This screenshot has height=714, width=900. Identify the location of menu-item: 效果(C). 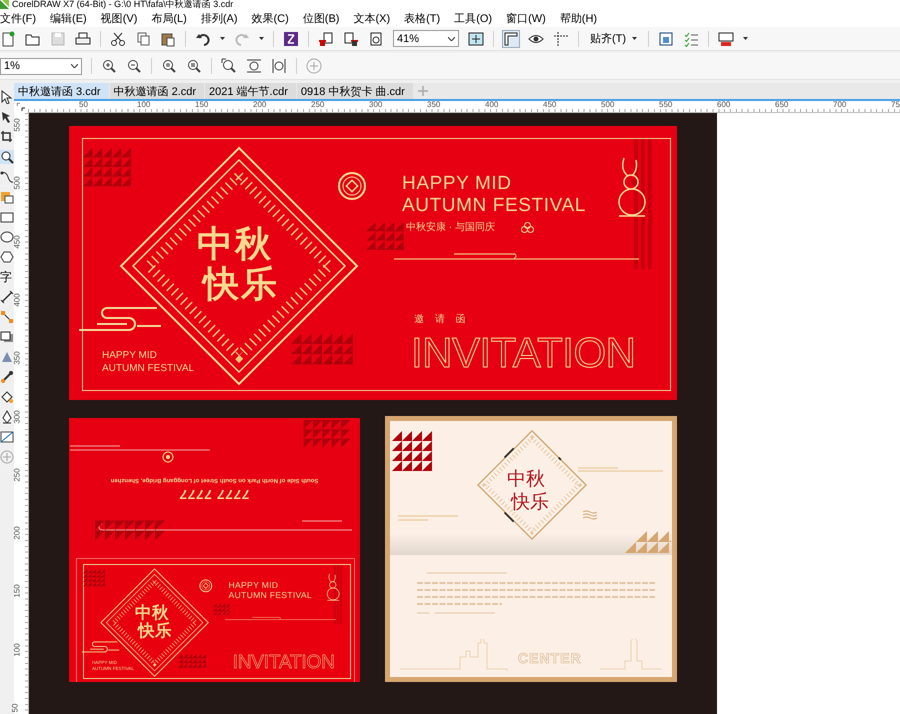
(270, 18).